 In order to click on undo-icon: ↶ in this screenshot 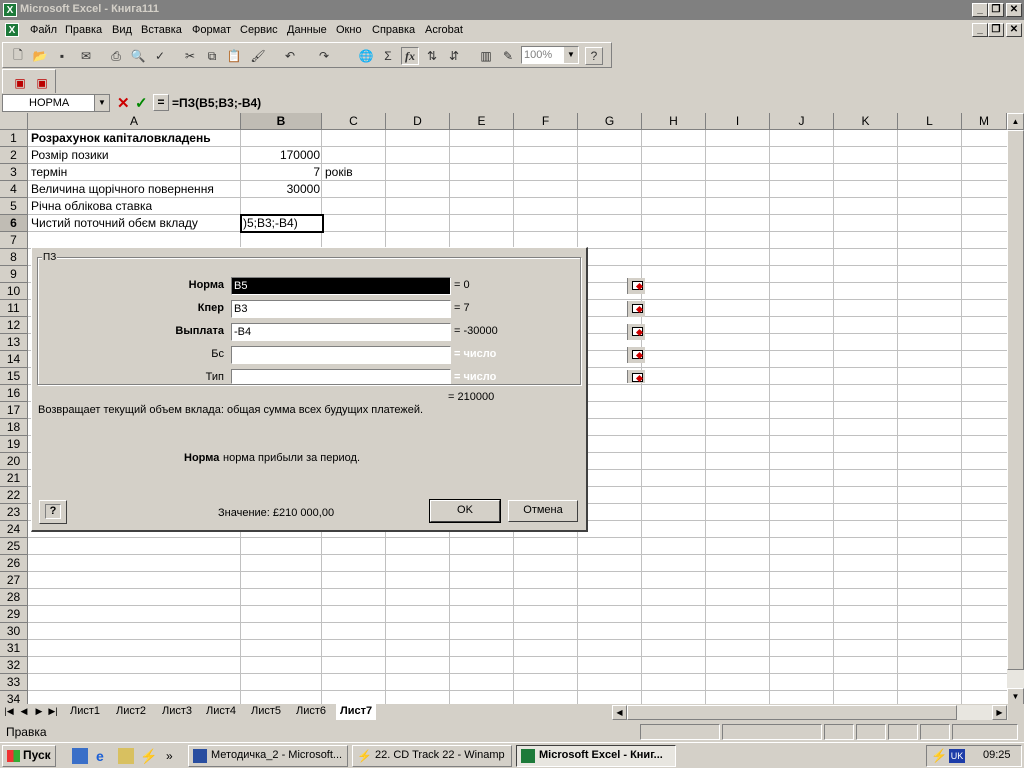, I will do `click(290, 56)`.